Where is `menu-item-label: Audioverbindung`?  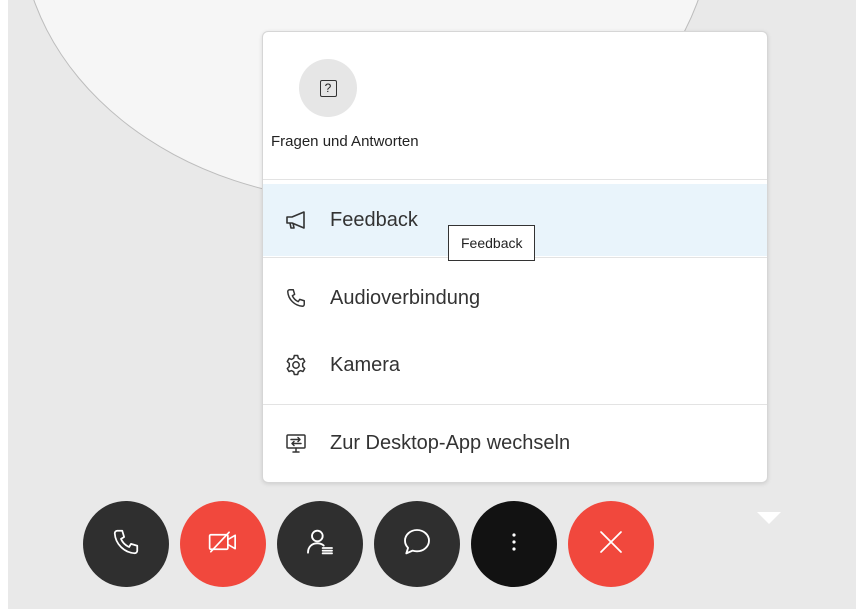 menu-item-label: Audioverbindung is located at coordinates (405, 297).